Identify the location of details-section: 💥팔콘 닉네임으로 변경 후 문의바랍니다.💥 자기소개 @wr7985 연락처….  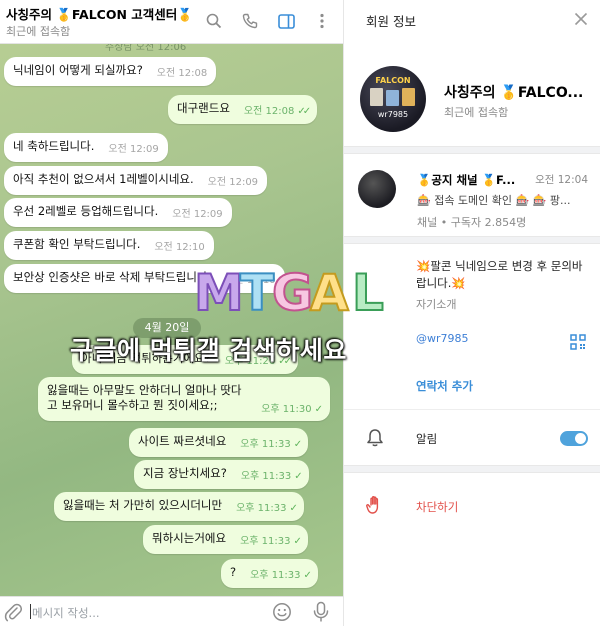
(472, 326).